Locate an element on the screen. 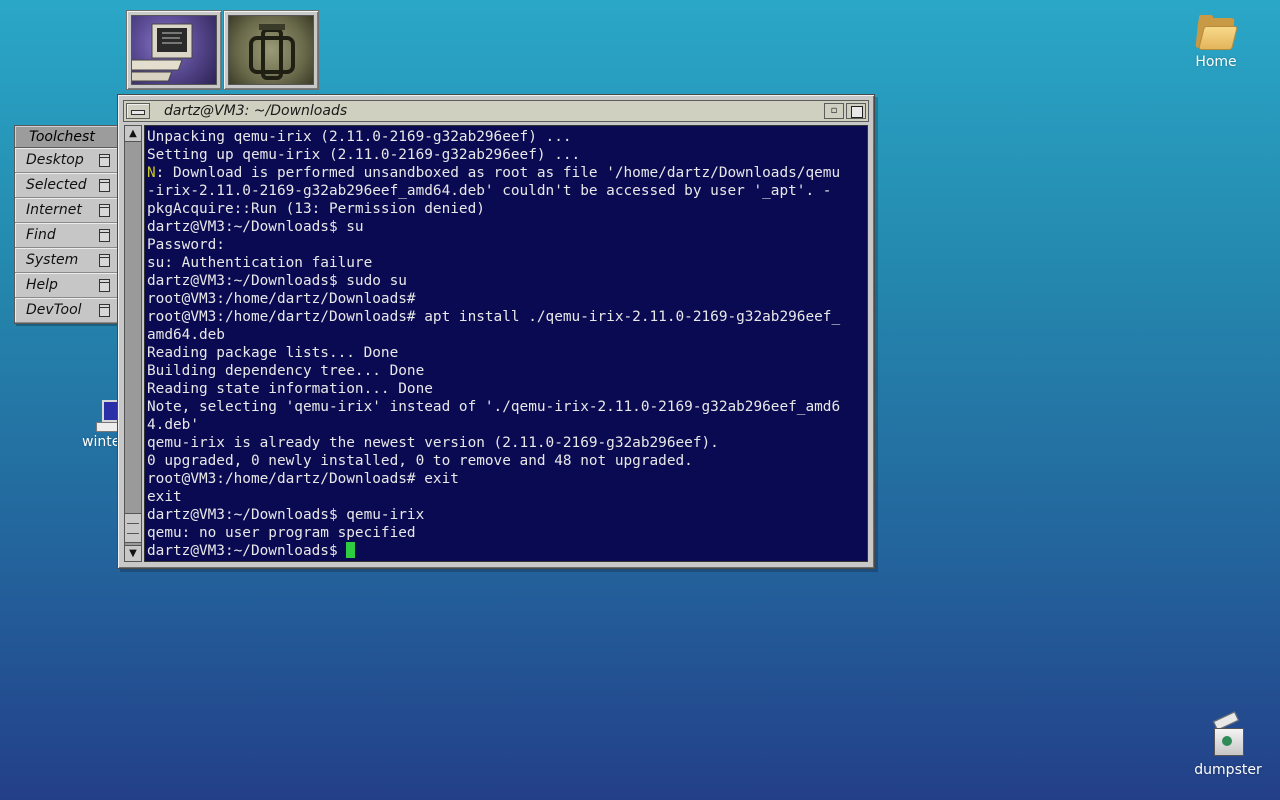  vertical-scrollbar: ▲ ▼ is located at coordinates (133, 343).